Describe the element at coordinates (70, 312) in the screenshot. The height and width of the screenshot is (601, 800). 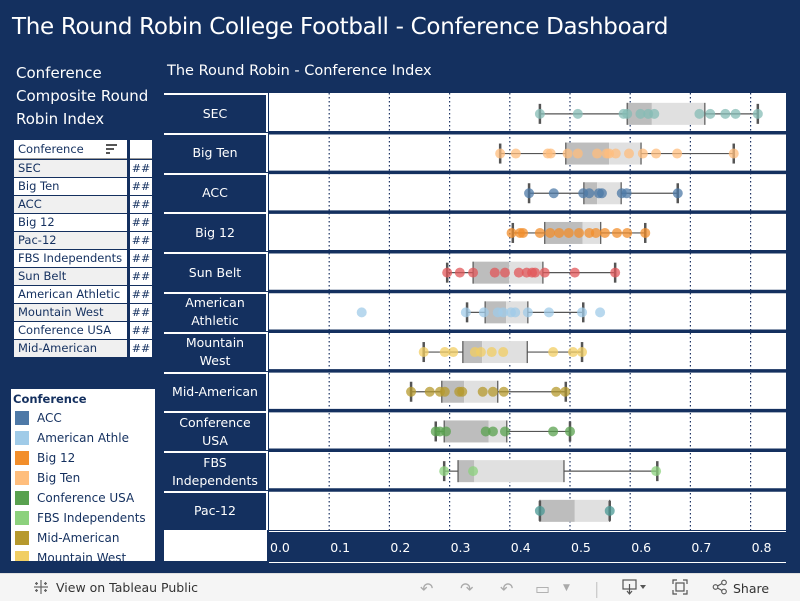
I see `conference-cell: Mountain West` at that location.